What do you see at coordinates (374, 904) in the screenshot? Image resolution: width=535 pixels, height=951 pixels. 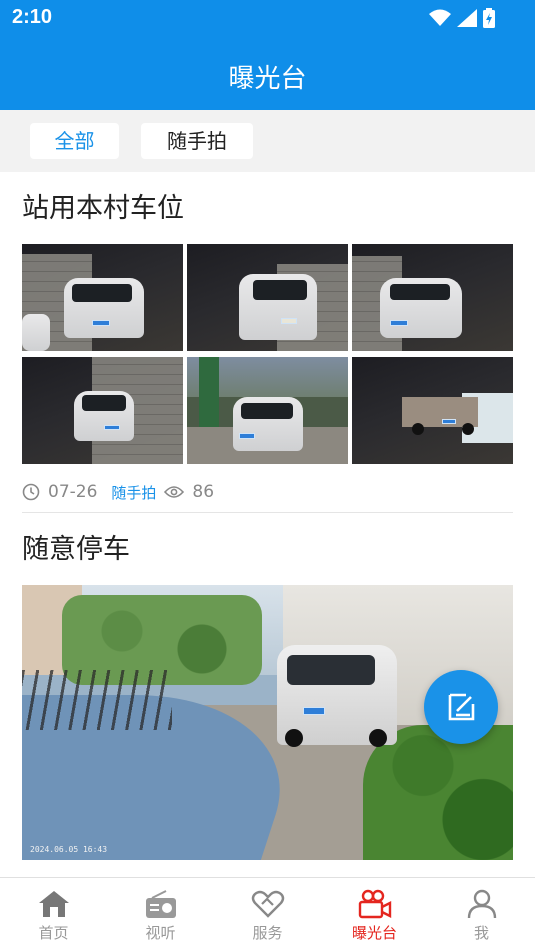 I see `video-camera-icon` at bounding box center [374, 904].